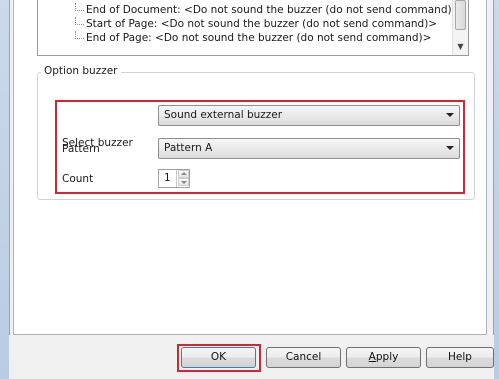 The width and height of the screenshot is (499, 379). I want to click on option-buzzer-group-title: Option buzzer, so click(81, 71).